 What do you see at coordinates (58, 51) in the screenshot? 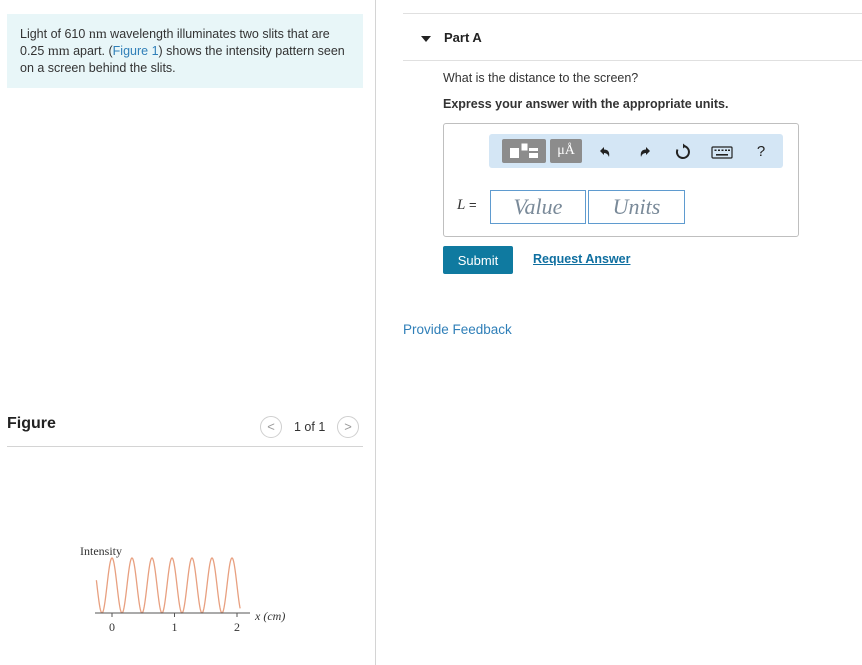
I see `unit-mm: mm` at bounding box center [58, 51].